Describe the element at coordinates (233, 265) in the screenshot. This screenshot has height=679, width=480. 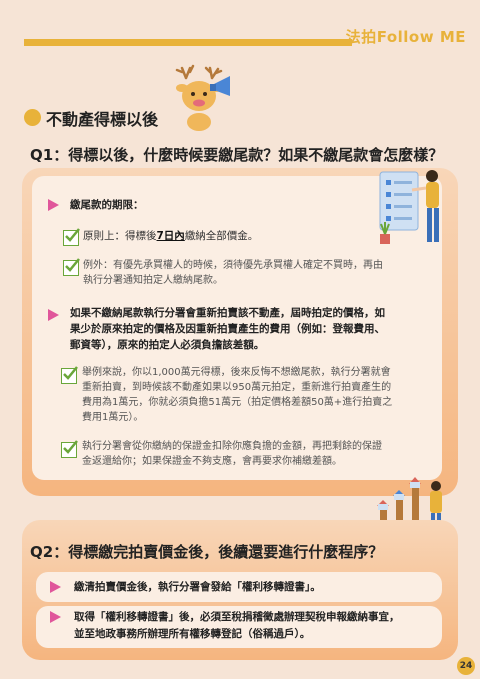
I see `exception-line-1: 例外：有優先承買權人的時候，須待優先承買權人確定不買時，再由` at that location.